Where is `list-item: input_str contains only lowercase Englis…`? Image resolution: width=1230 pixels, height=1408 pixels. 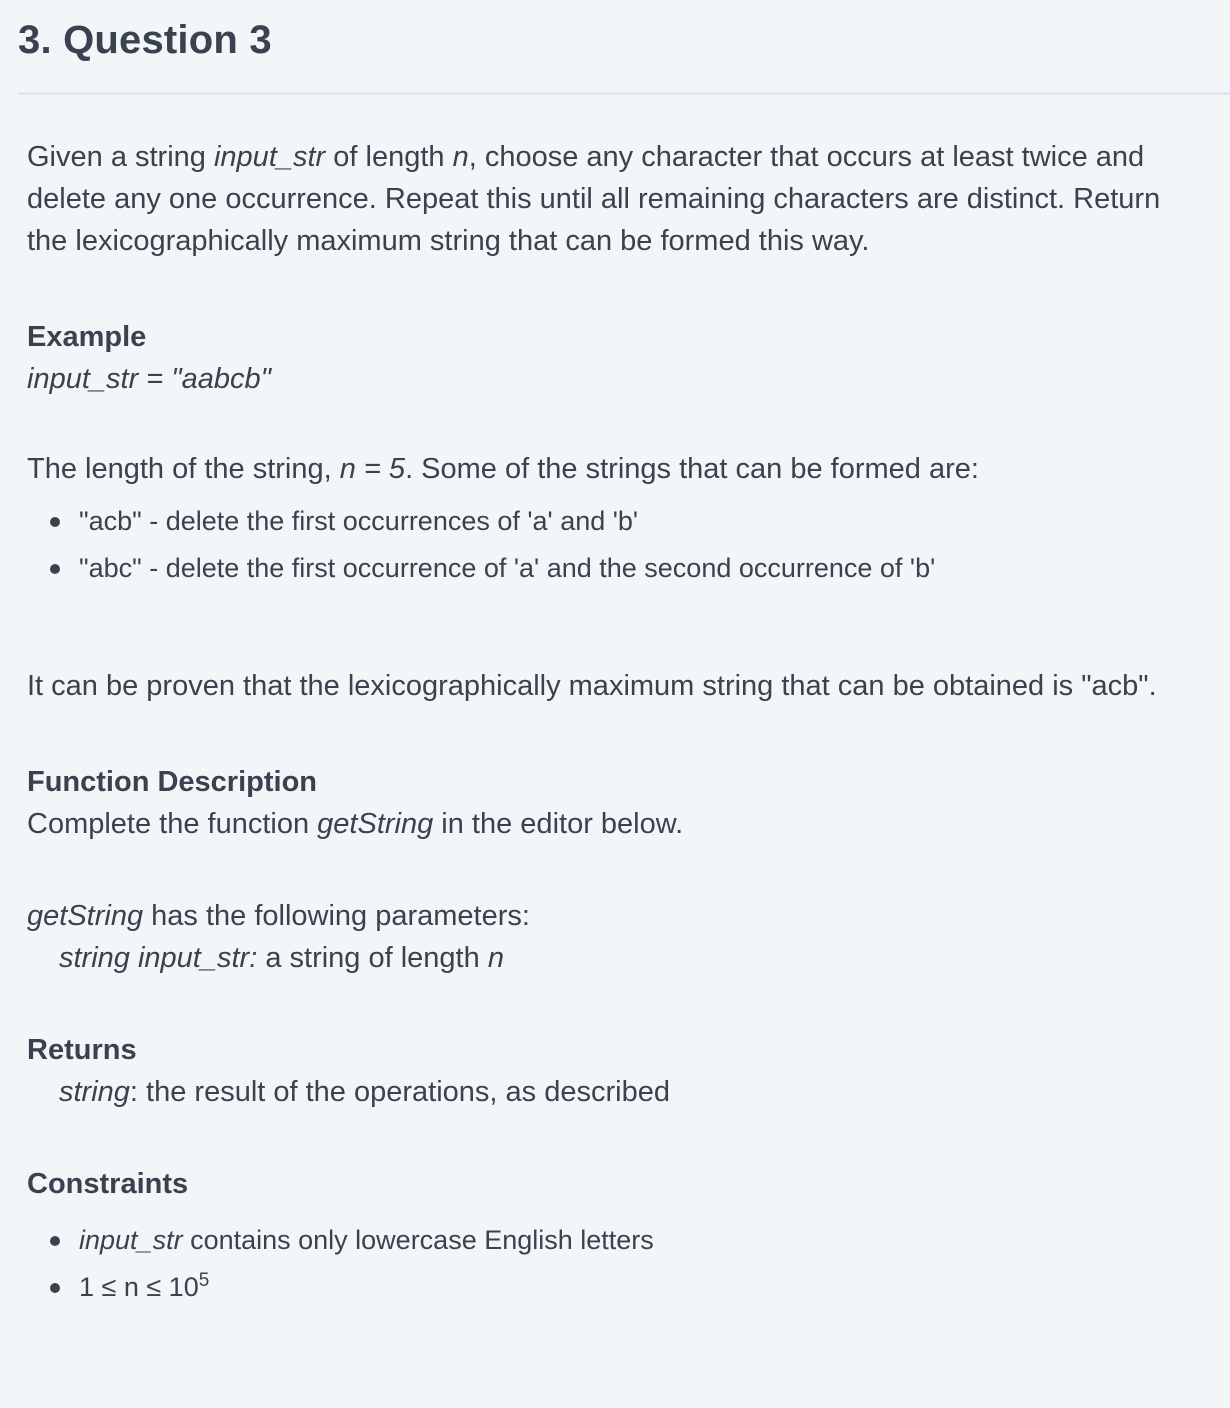
list-item: input_str contains only lowercase Englis… is located at coordinates (617, 1240).